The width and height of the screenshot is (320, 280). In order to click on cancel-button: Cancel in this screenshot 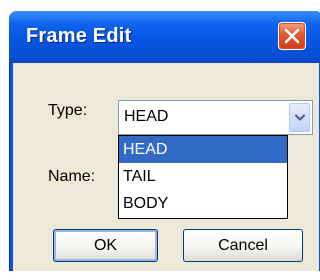, I will do `click(243, 245)`.